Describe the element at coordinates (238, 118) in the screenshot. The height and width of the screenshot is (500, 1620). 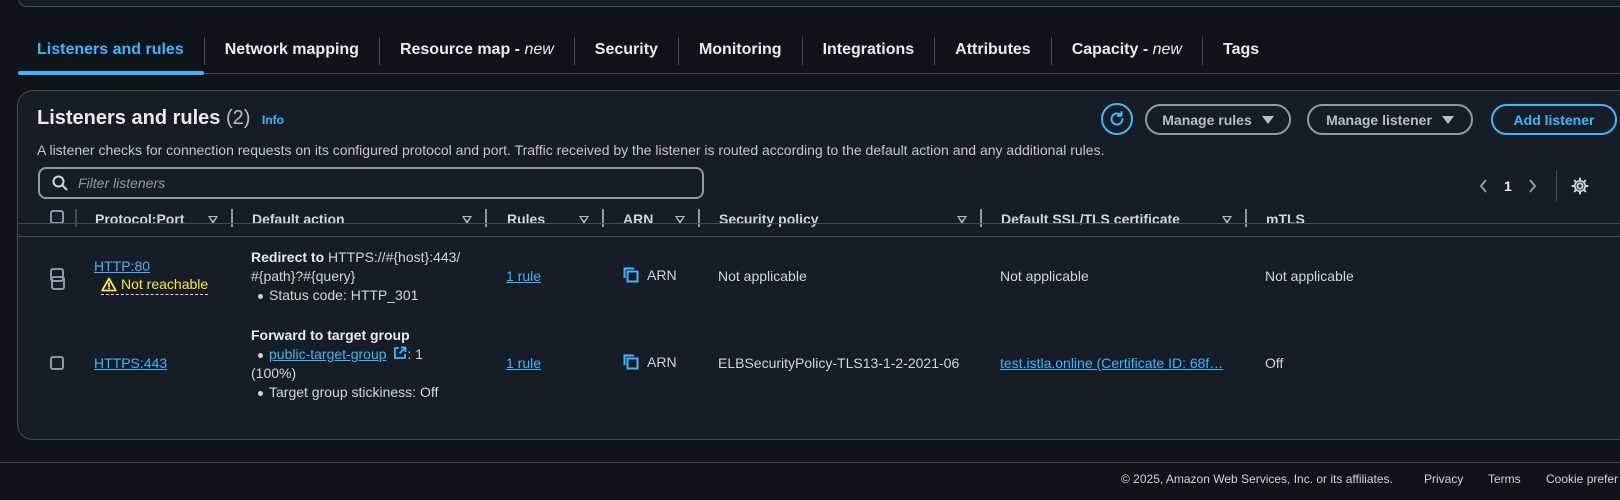
I see `listener-count: (2)` at that location.